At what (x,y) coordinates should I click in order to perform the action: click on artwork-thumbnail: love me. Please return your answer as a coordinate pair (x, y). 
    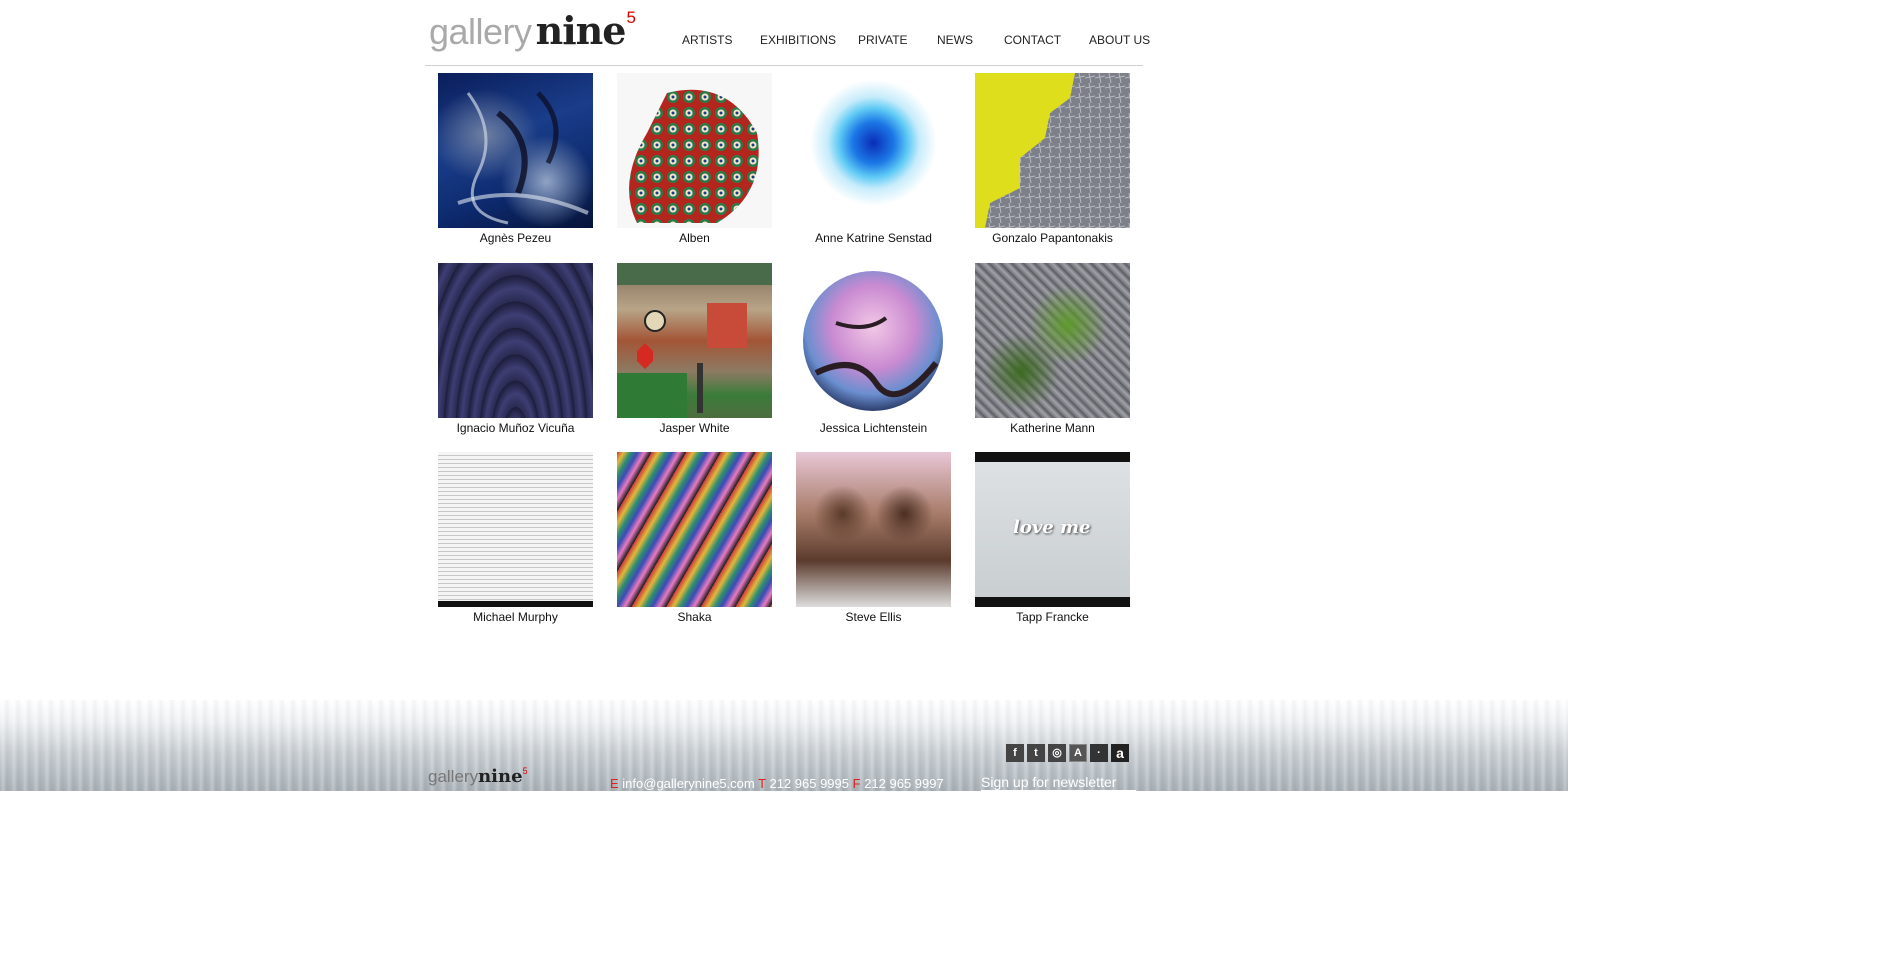
    Looking at the image, I should click on (1052, 529).